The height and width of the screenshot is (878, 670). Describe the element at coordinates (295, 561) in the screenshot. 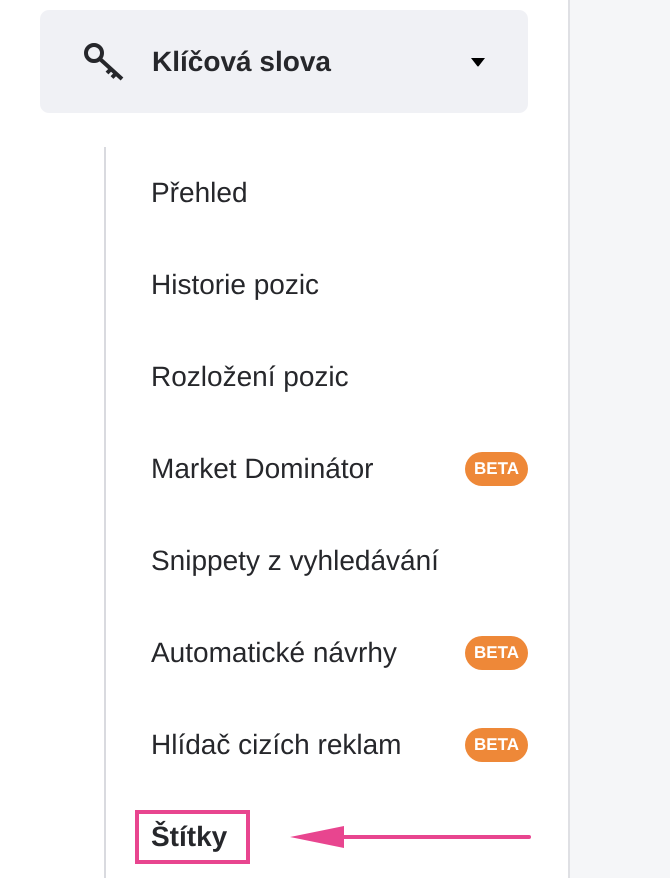

I see `menu-item: Snippety z vyhledávání` at that location.